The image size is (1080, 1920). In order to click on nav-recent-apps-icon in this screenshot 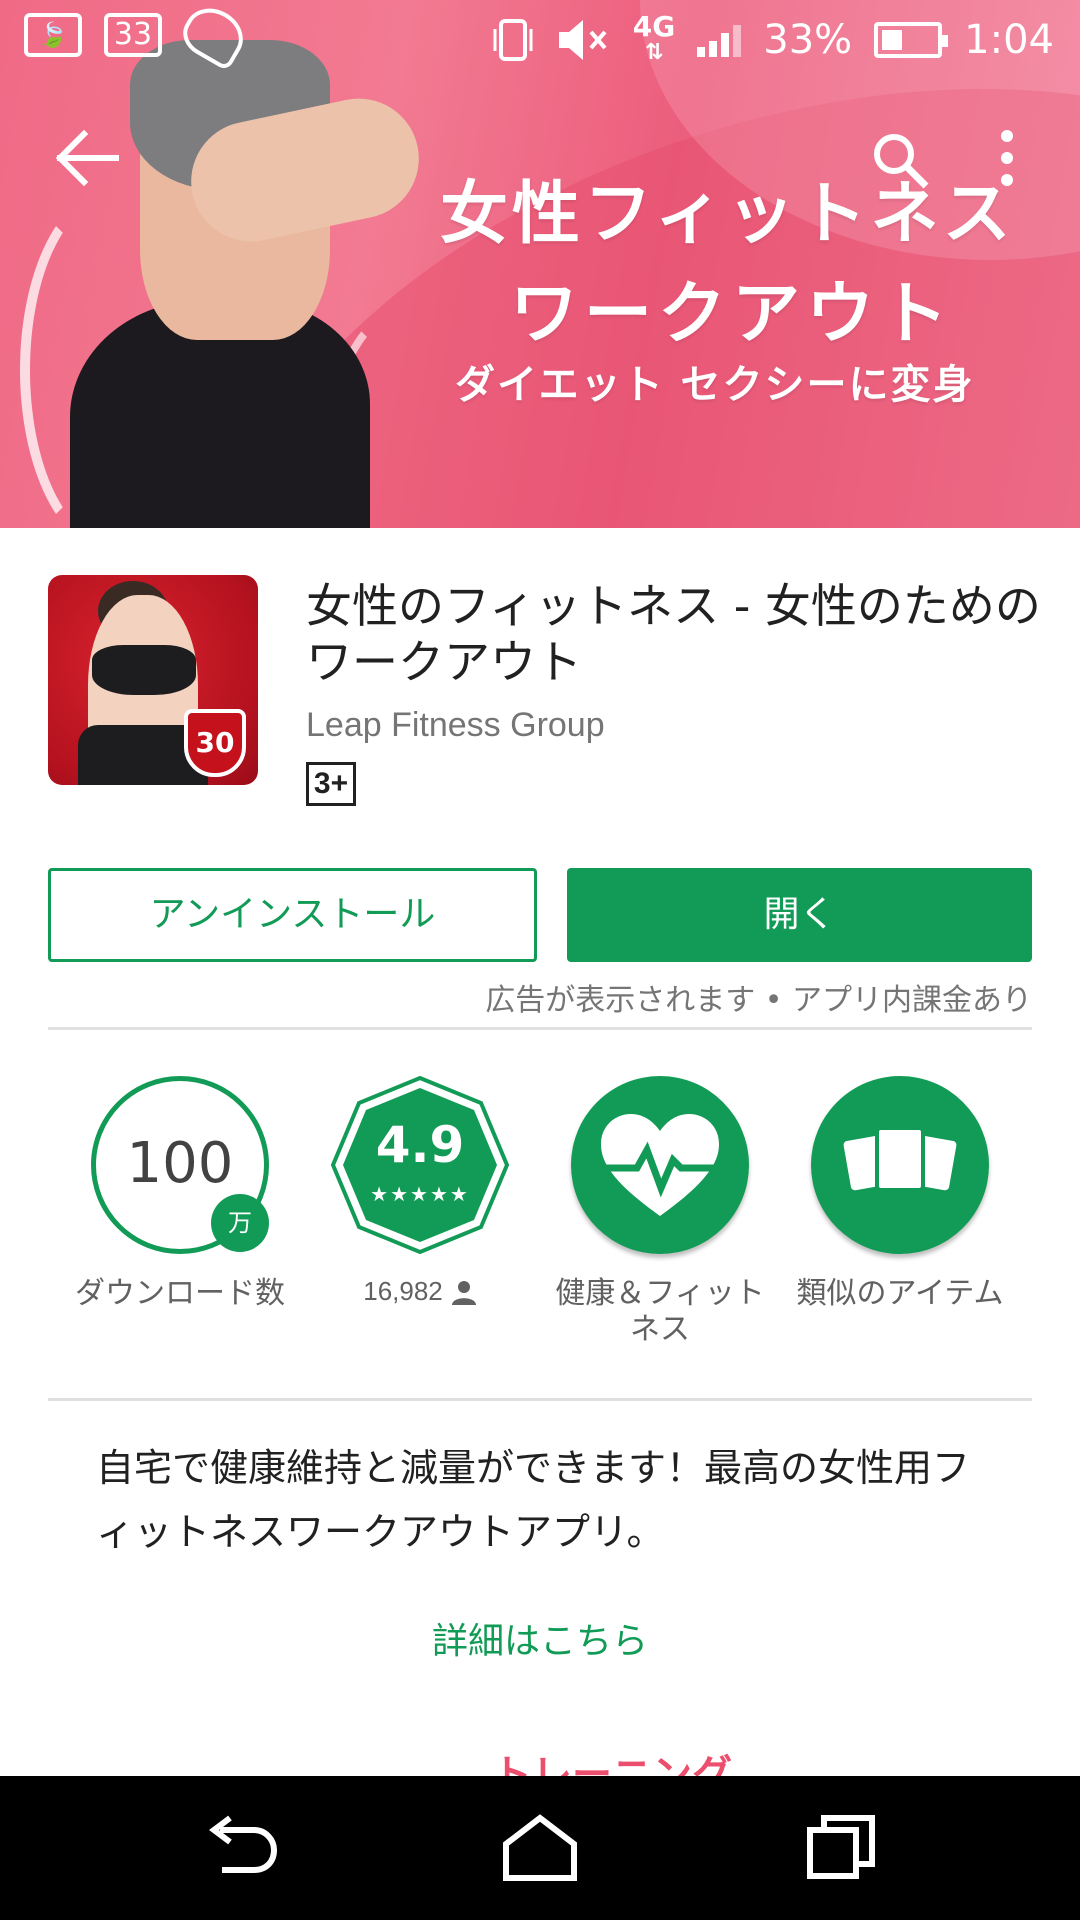, I will do `click(840, 1848)`.